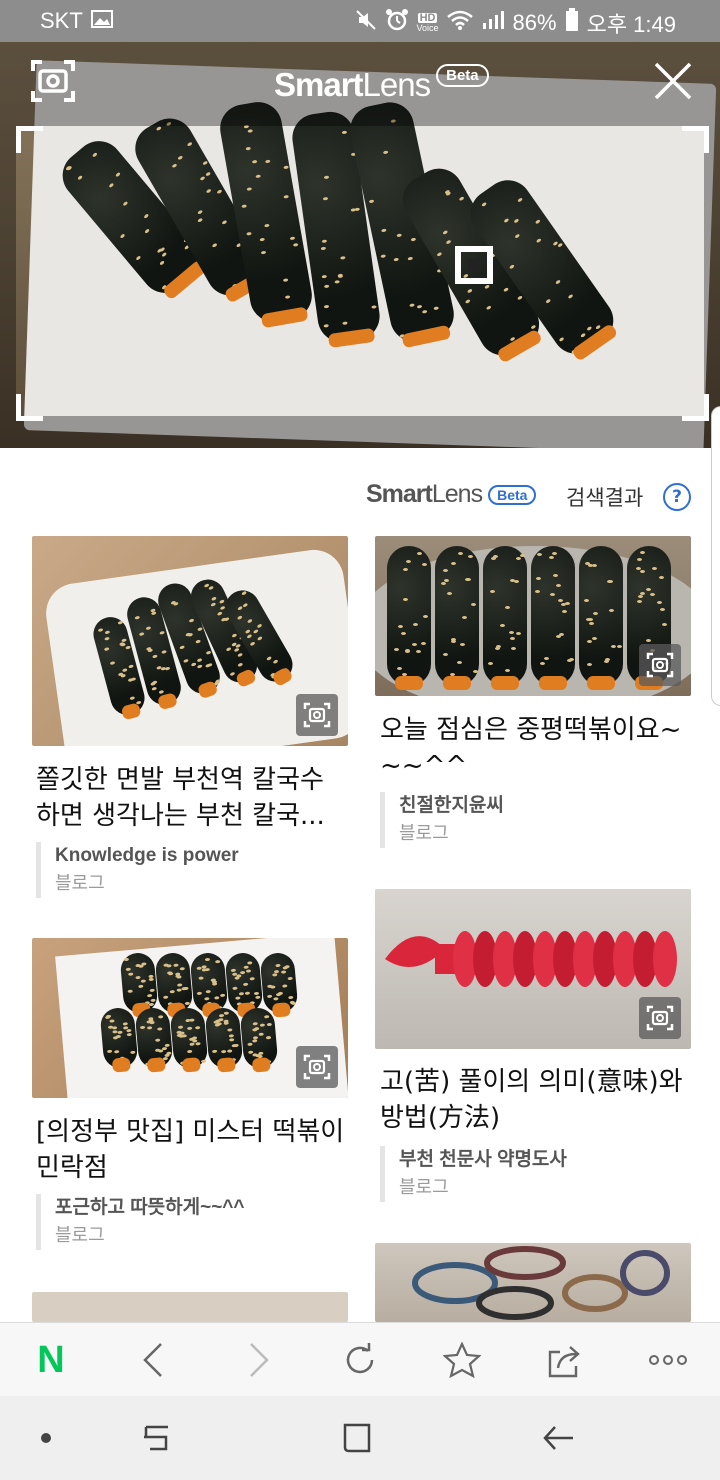 This screenshot has width=720, height=1480. What do you see at coordinates (259, 1360) in the screenshot?
I see `forward-icon` at bounding box center [259, 1360].